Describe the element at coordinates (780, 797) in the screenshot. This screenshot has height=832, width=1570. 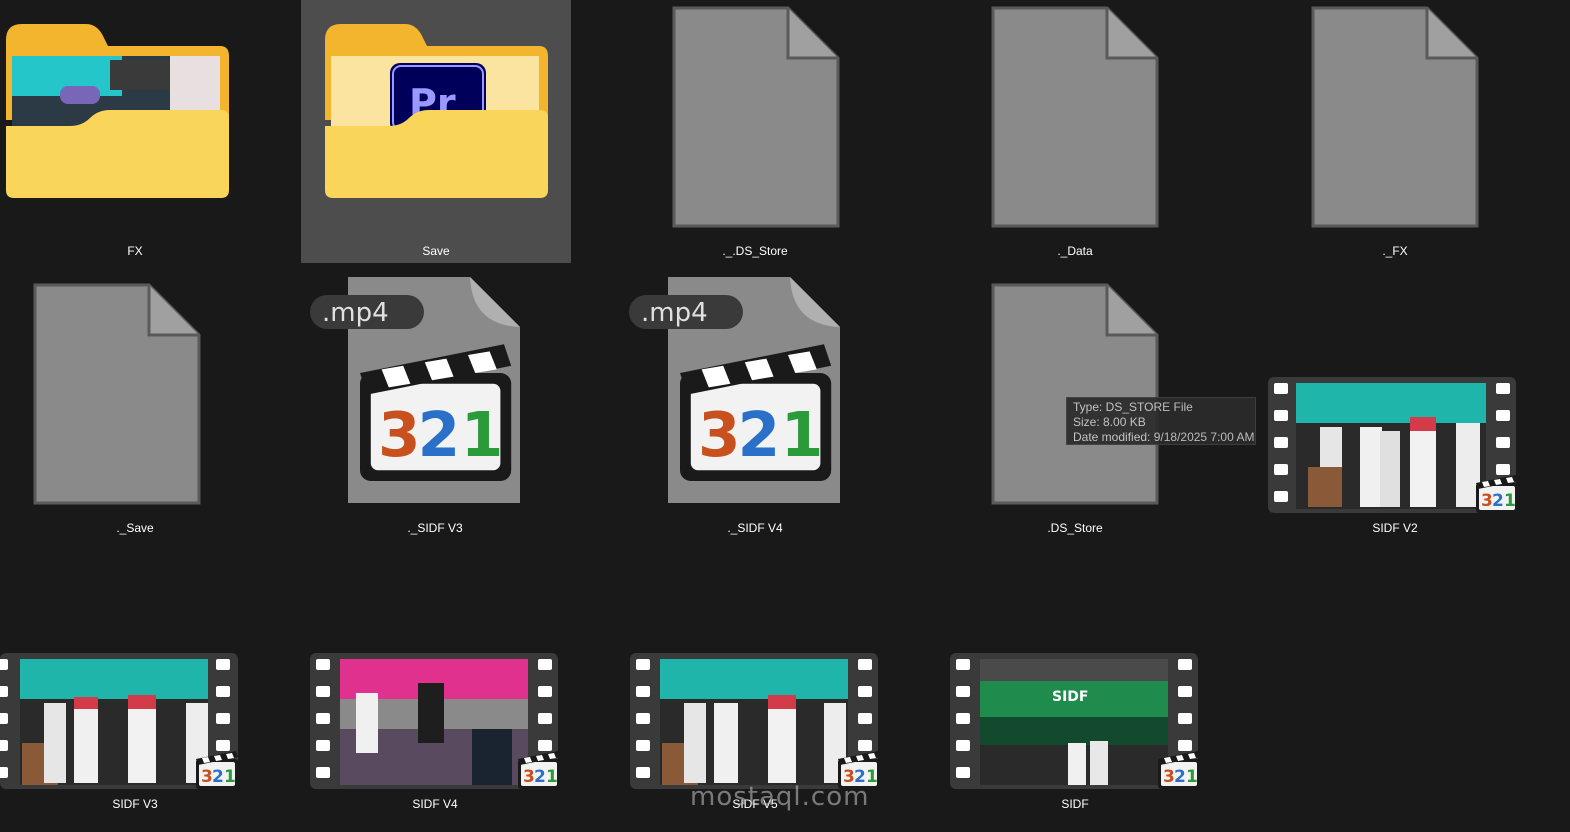
I see `watermark: mostaql.com` at that location.